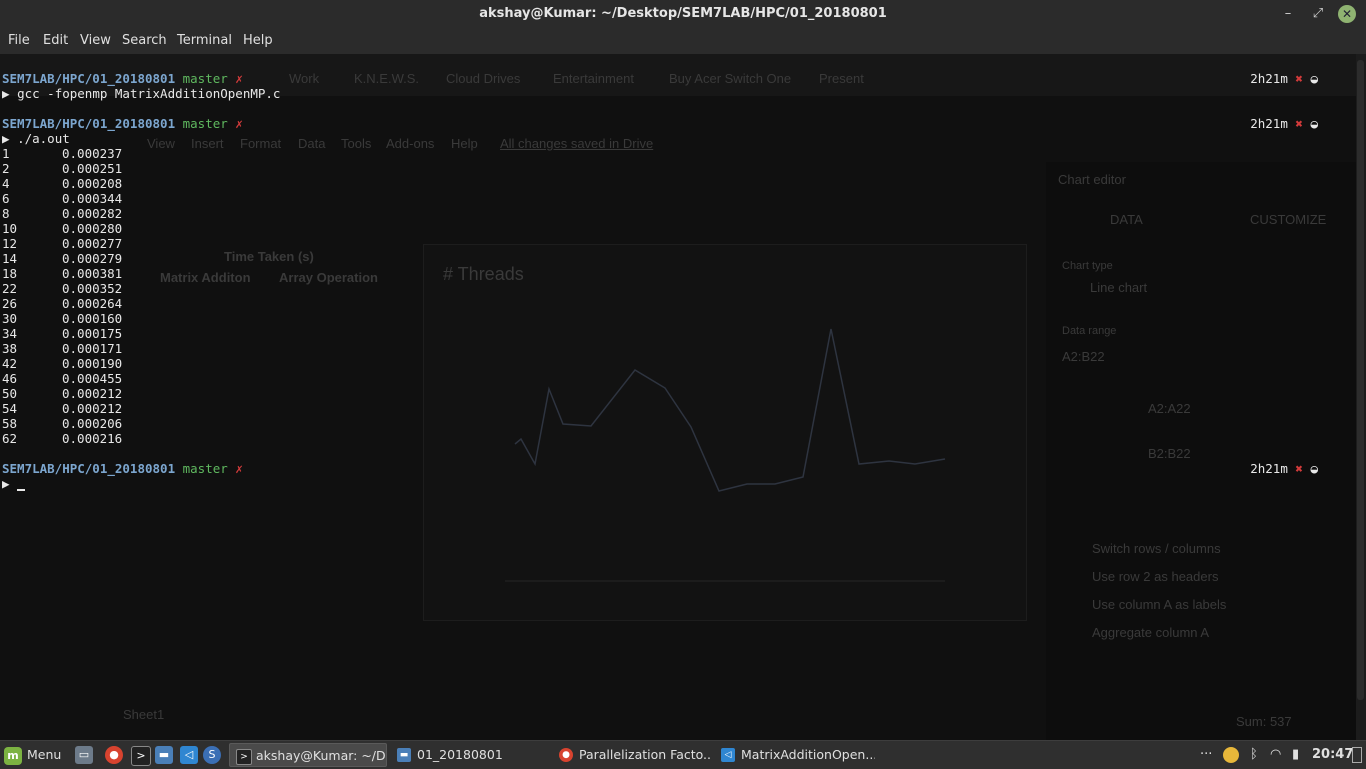  Describe the element at coordinates (404, 755) in the screenshot. I see `folder-icon: ▬` at that location.